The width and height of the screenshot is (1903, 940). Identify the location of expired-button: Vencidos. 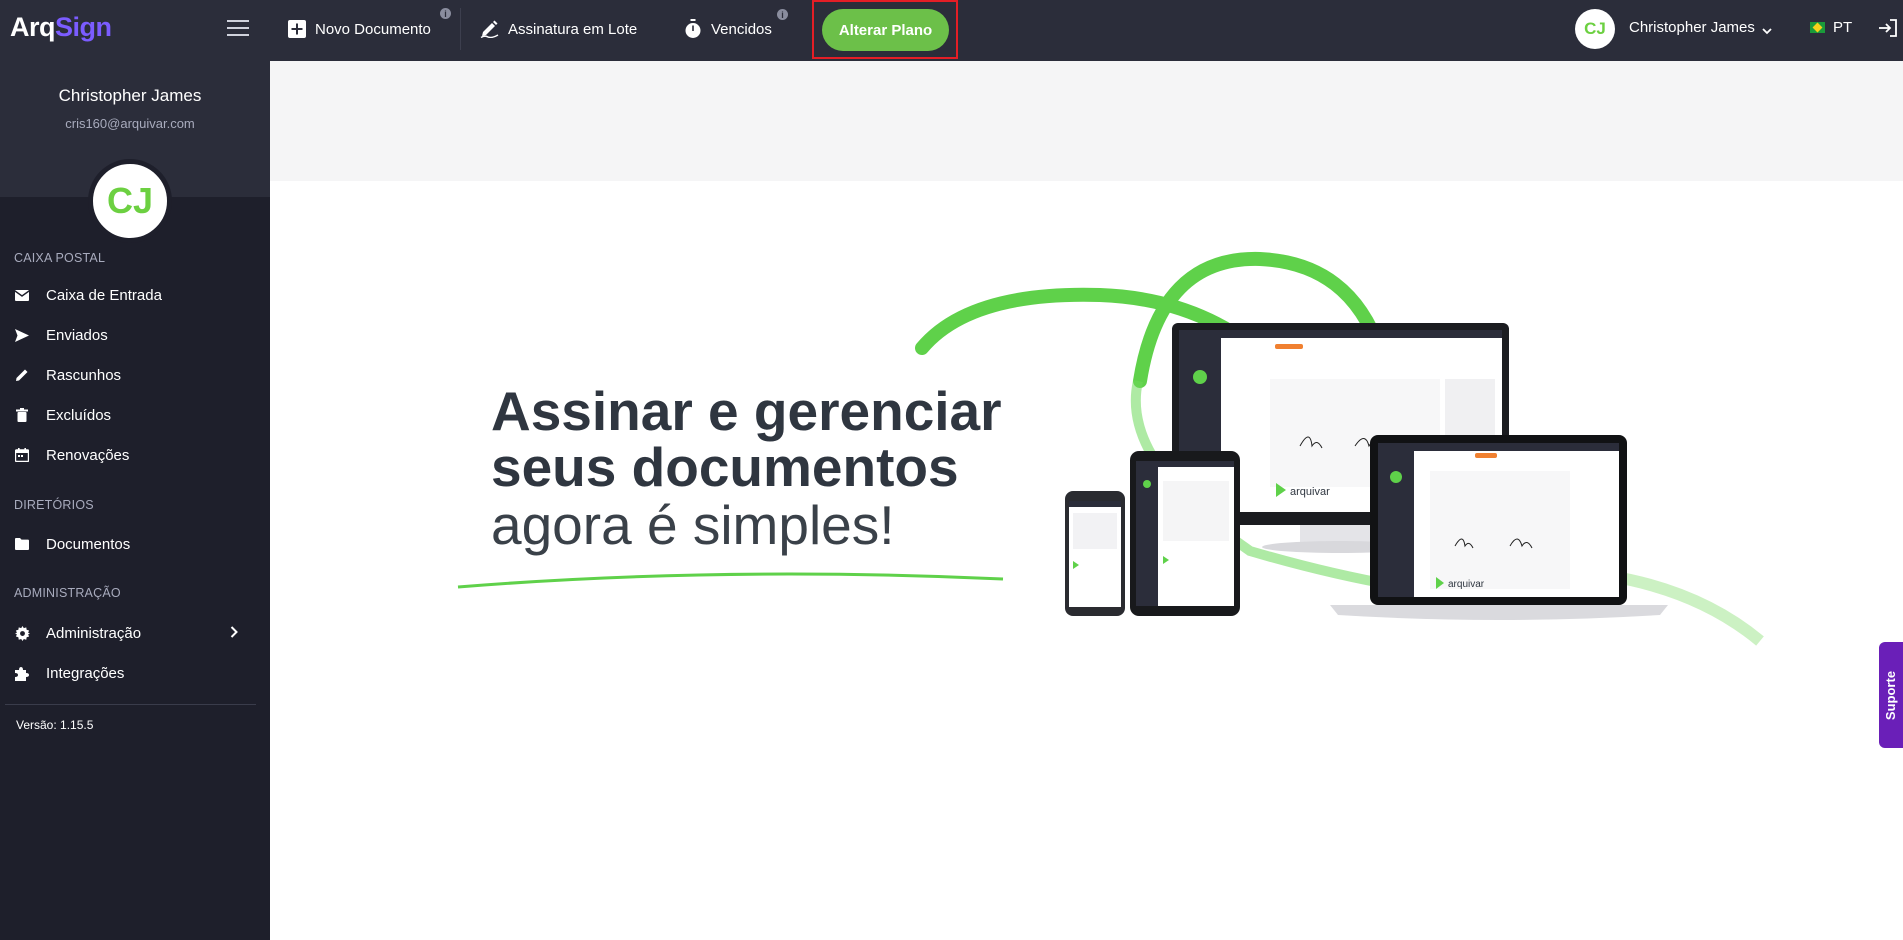
(728, 29).